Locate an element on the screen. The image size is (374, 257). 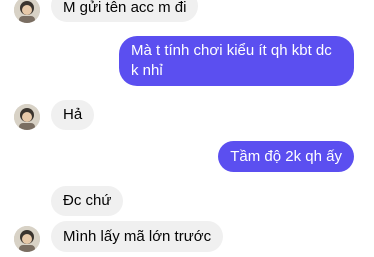
message-text-line-1: Mà t tính chơi kiểu ít qh kbt dc is located at coordinates (231, 50).